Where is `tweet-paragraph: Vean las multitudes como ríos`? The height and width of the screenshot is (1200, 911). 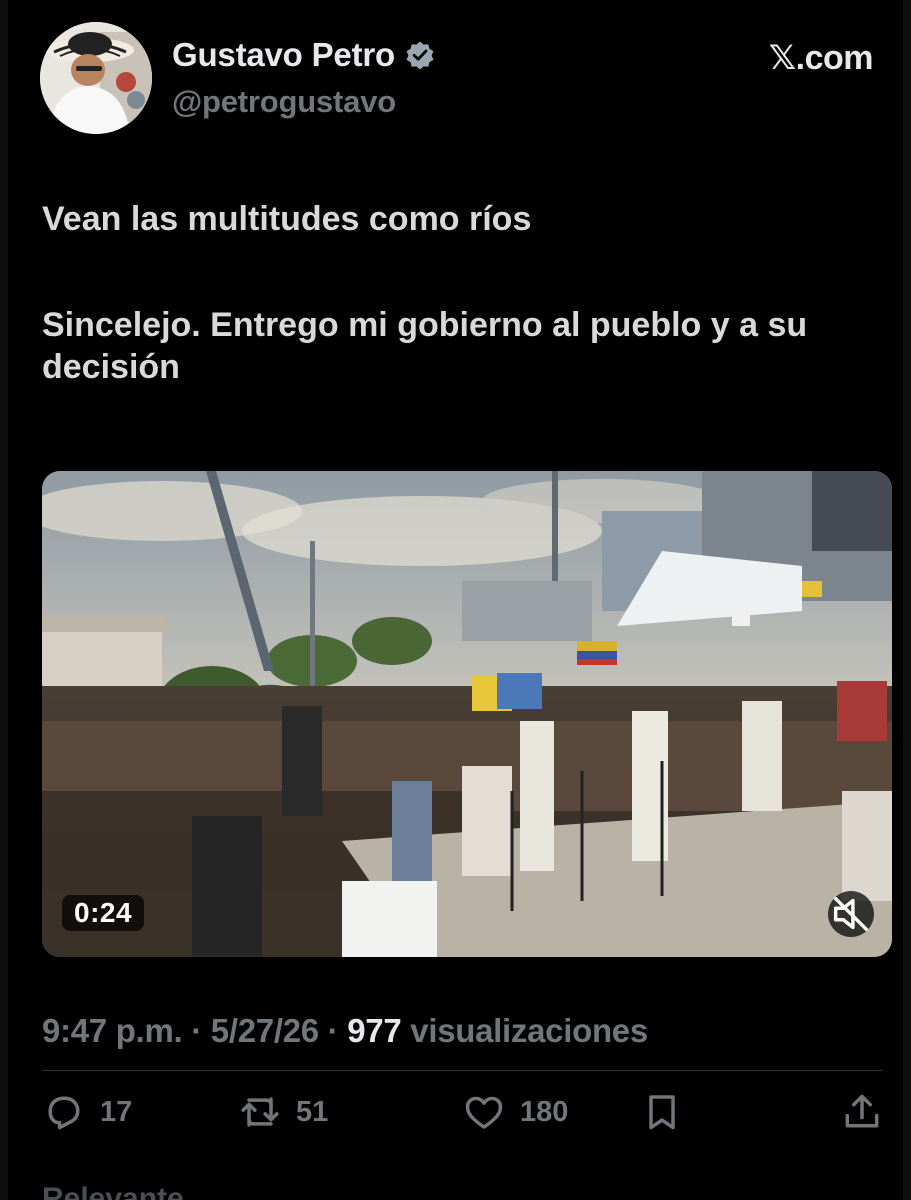
tweet-paragraph: Vean las multitudes como ríos is located at coordinates (287, 219).